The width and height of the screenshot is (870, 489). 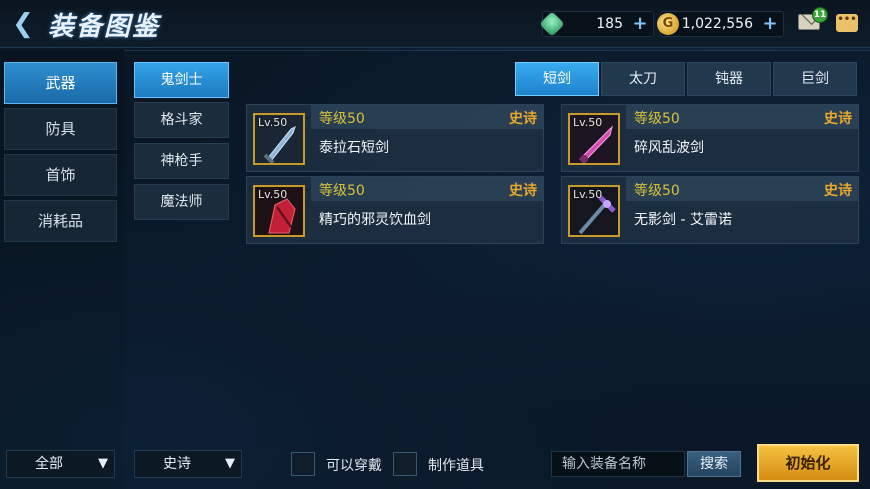 I want to click on shadow-sword-icon: Lv.50, so click(x=594, y=211).